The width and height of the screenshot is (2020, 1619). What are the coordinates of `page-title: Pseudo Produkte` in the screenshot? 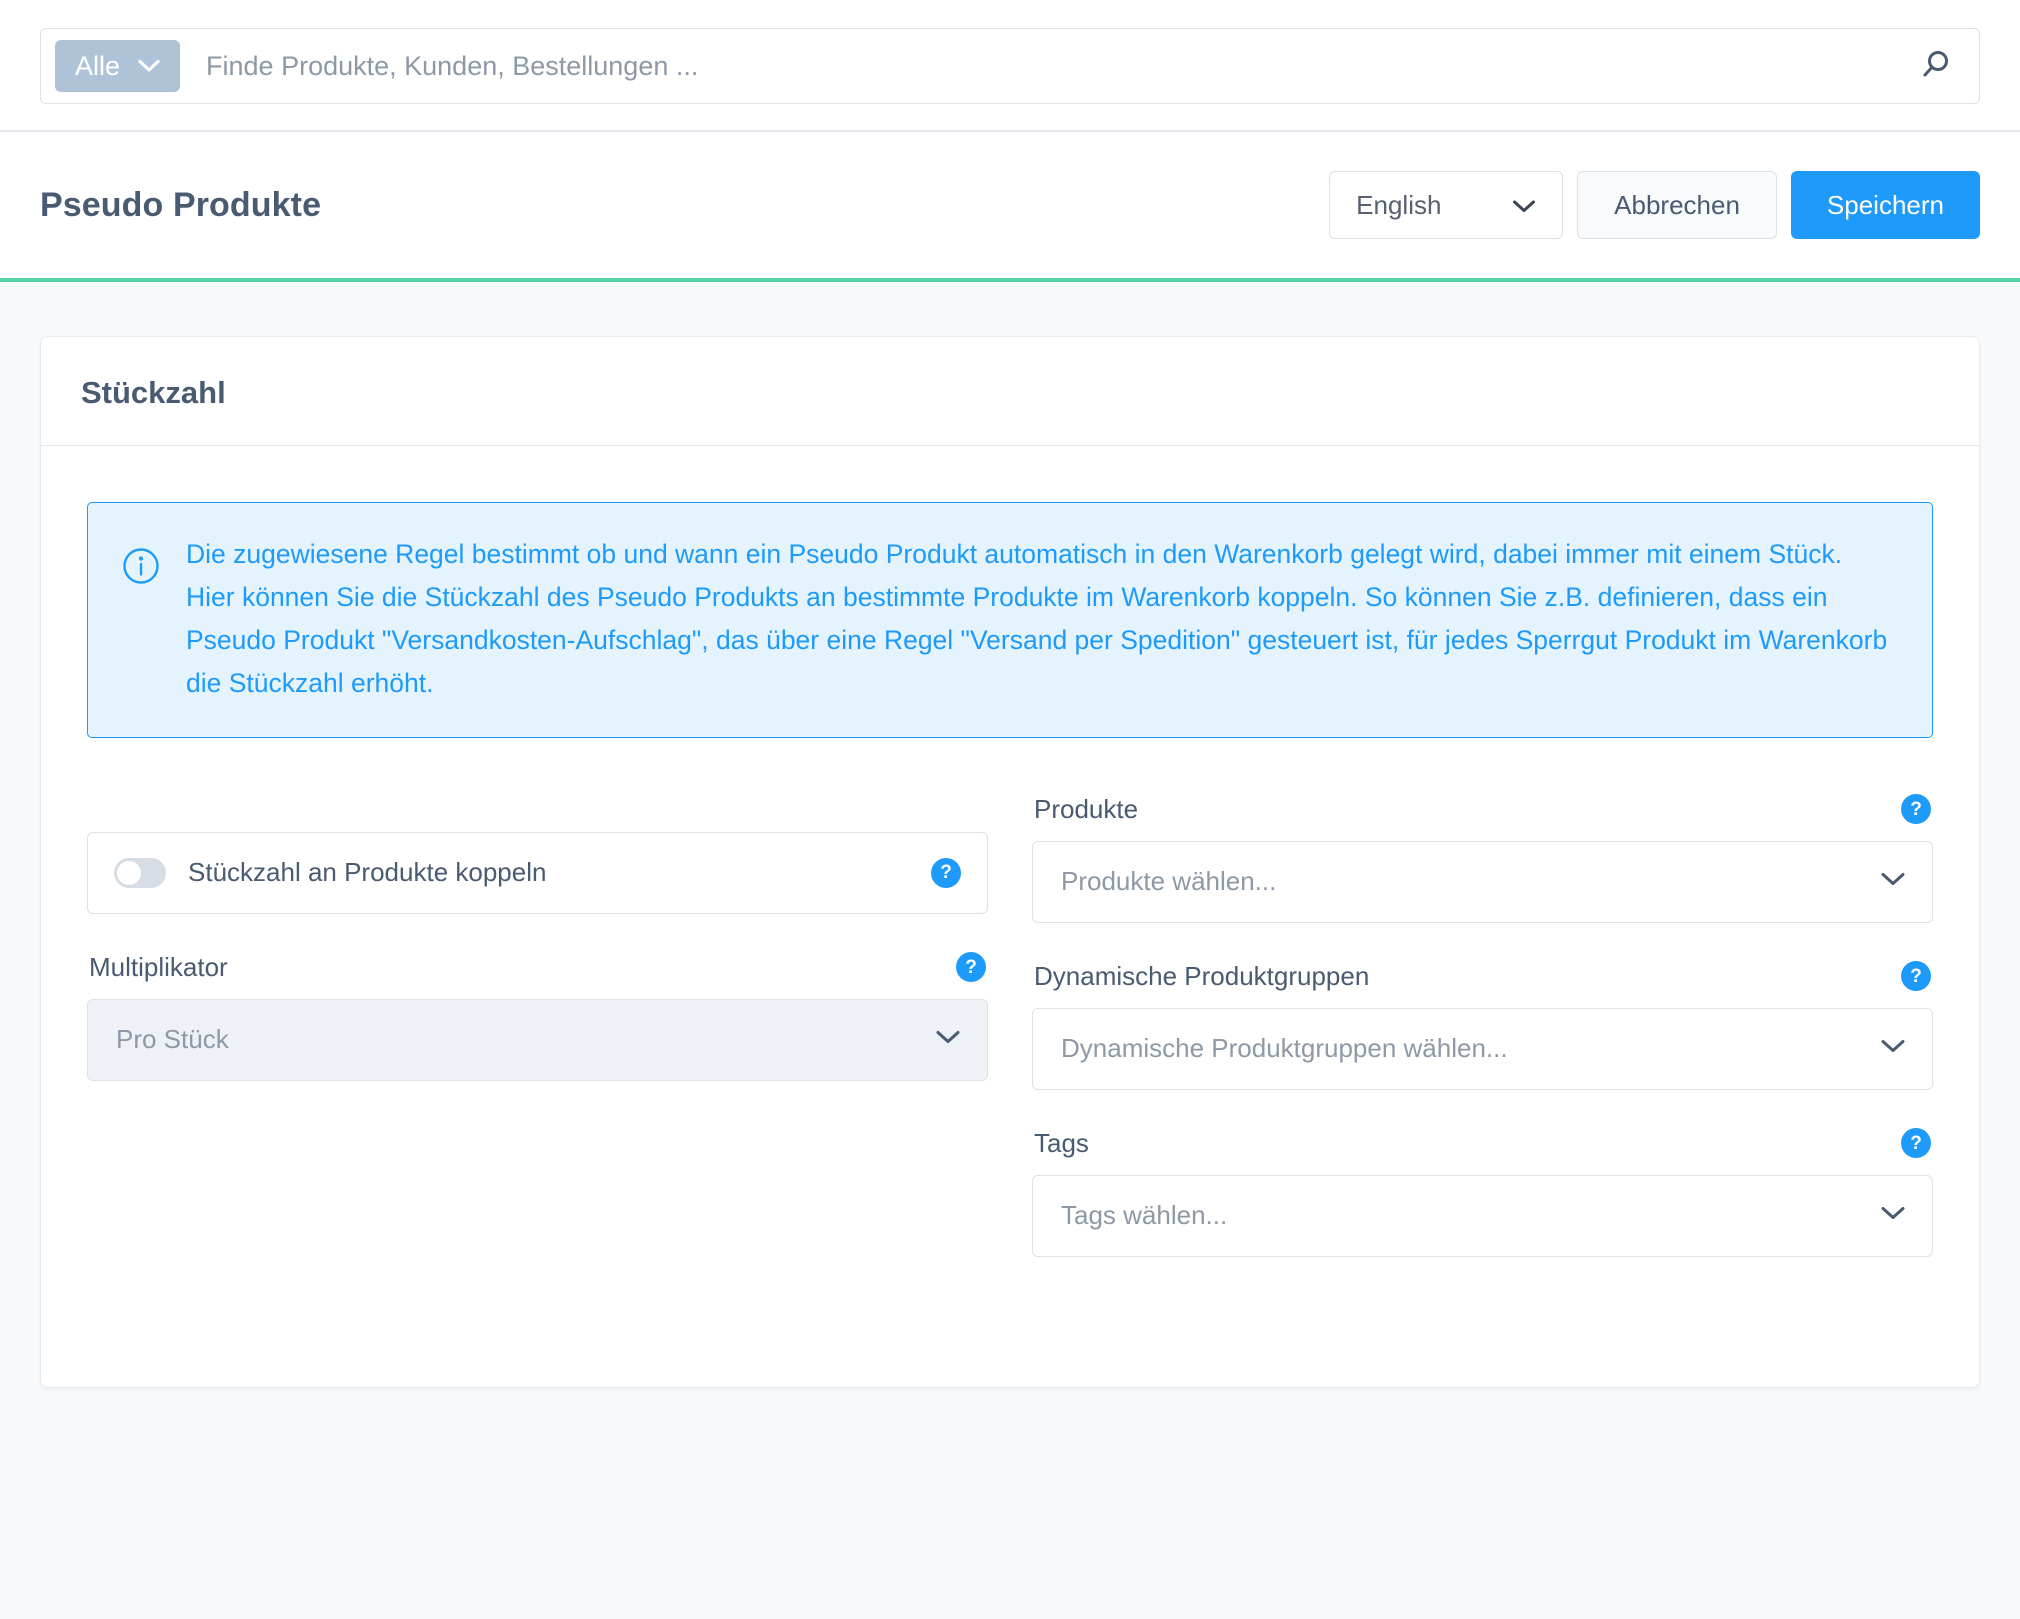 It's located at (181, 204).